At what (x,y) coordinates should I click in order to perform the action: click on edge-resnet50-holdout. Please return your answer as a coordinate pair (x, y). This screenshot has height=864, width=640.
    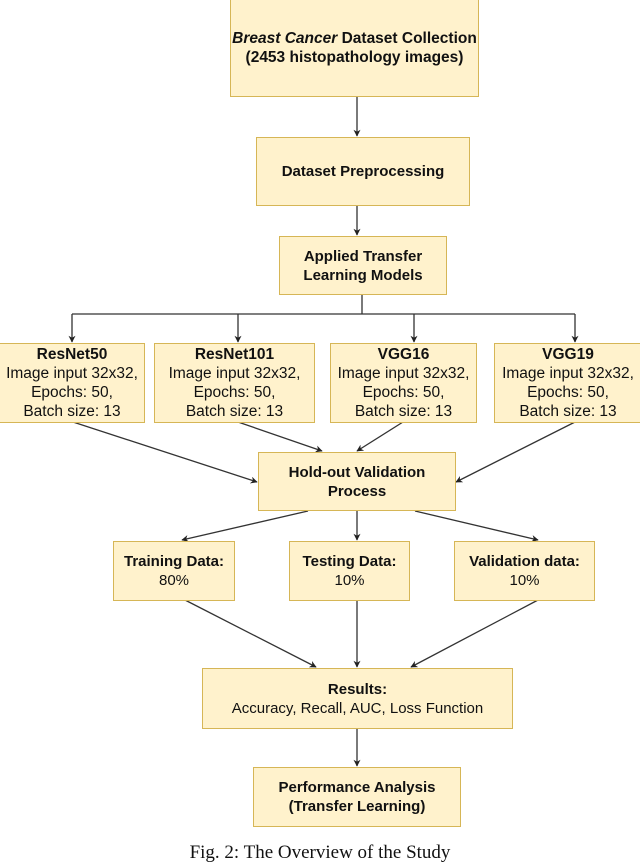
    Looking at the image, I should click on (165, 452).